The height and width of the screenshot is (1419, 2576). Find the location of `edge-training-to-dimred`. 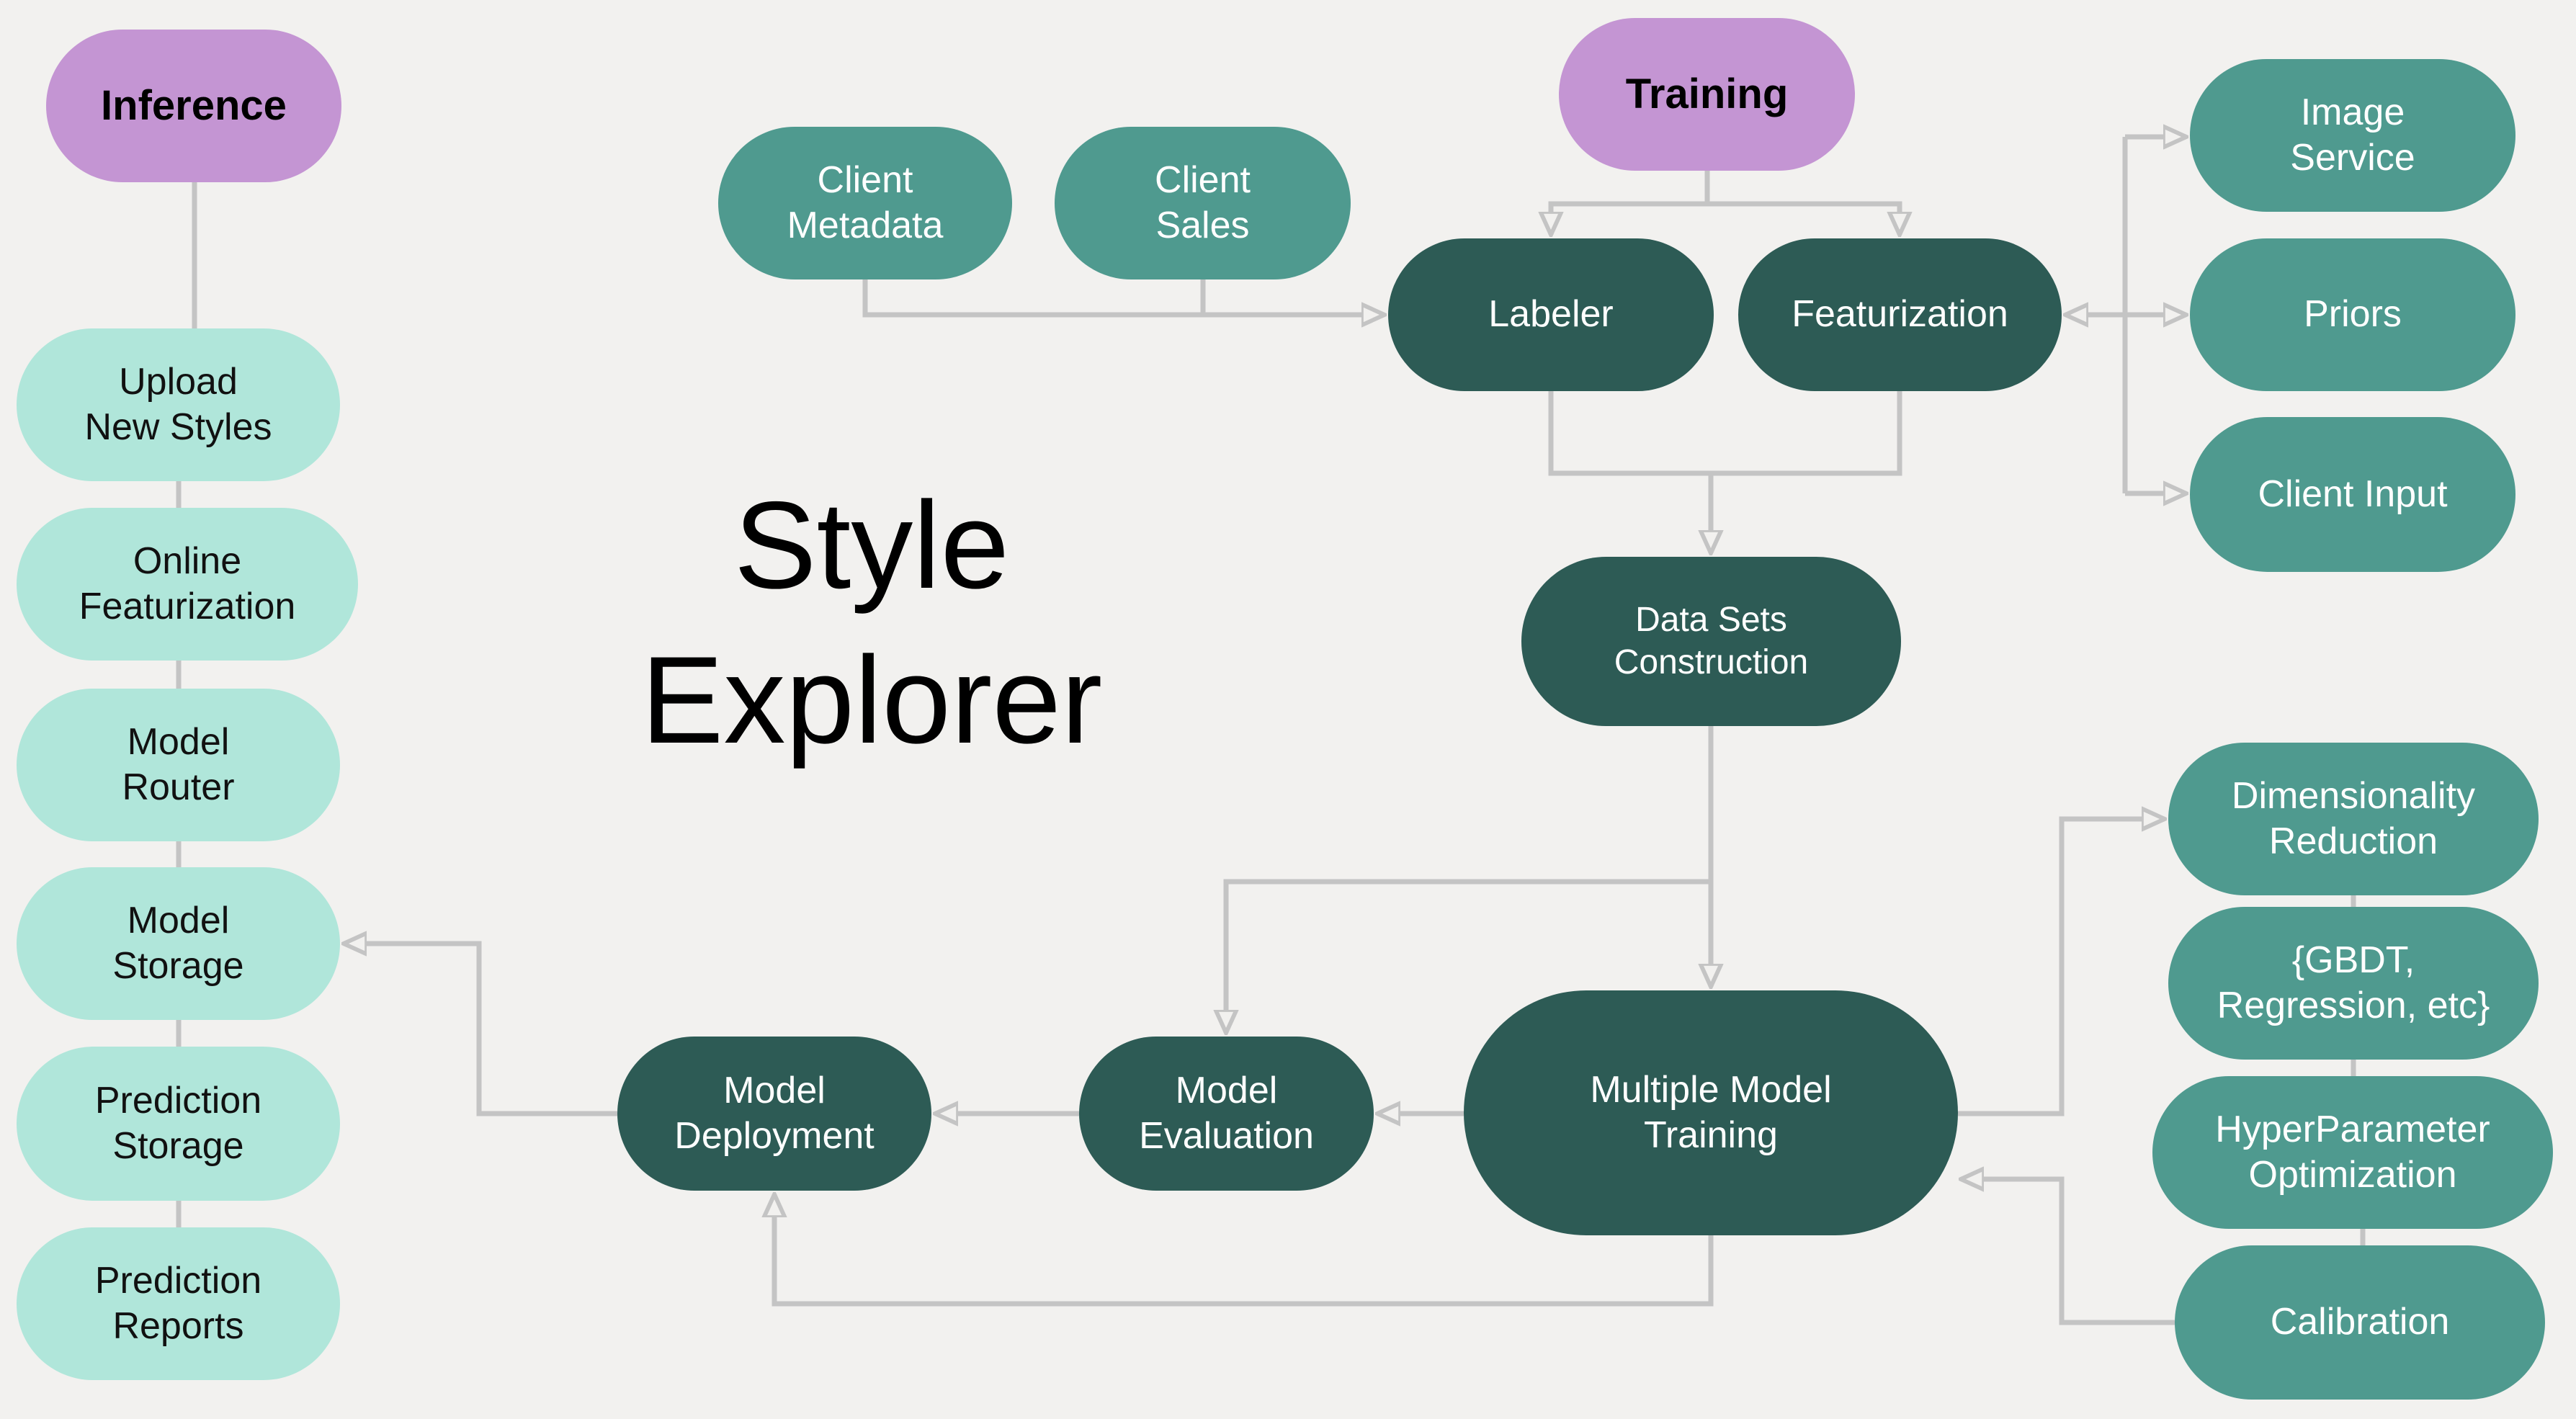

edge-training-to-dimred is located at coordinates (2061, 968).